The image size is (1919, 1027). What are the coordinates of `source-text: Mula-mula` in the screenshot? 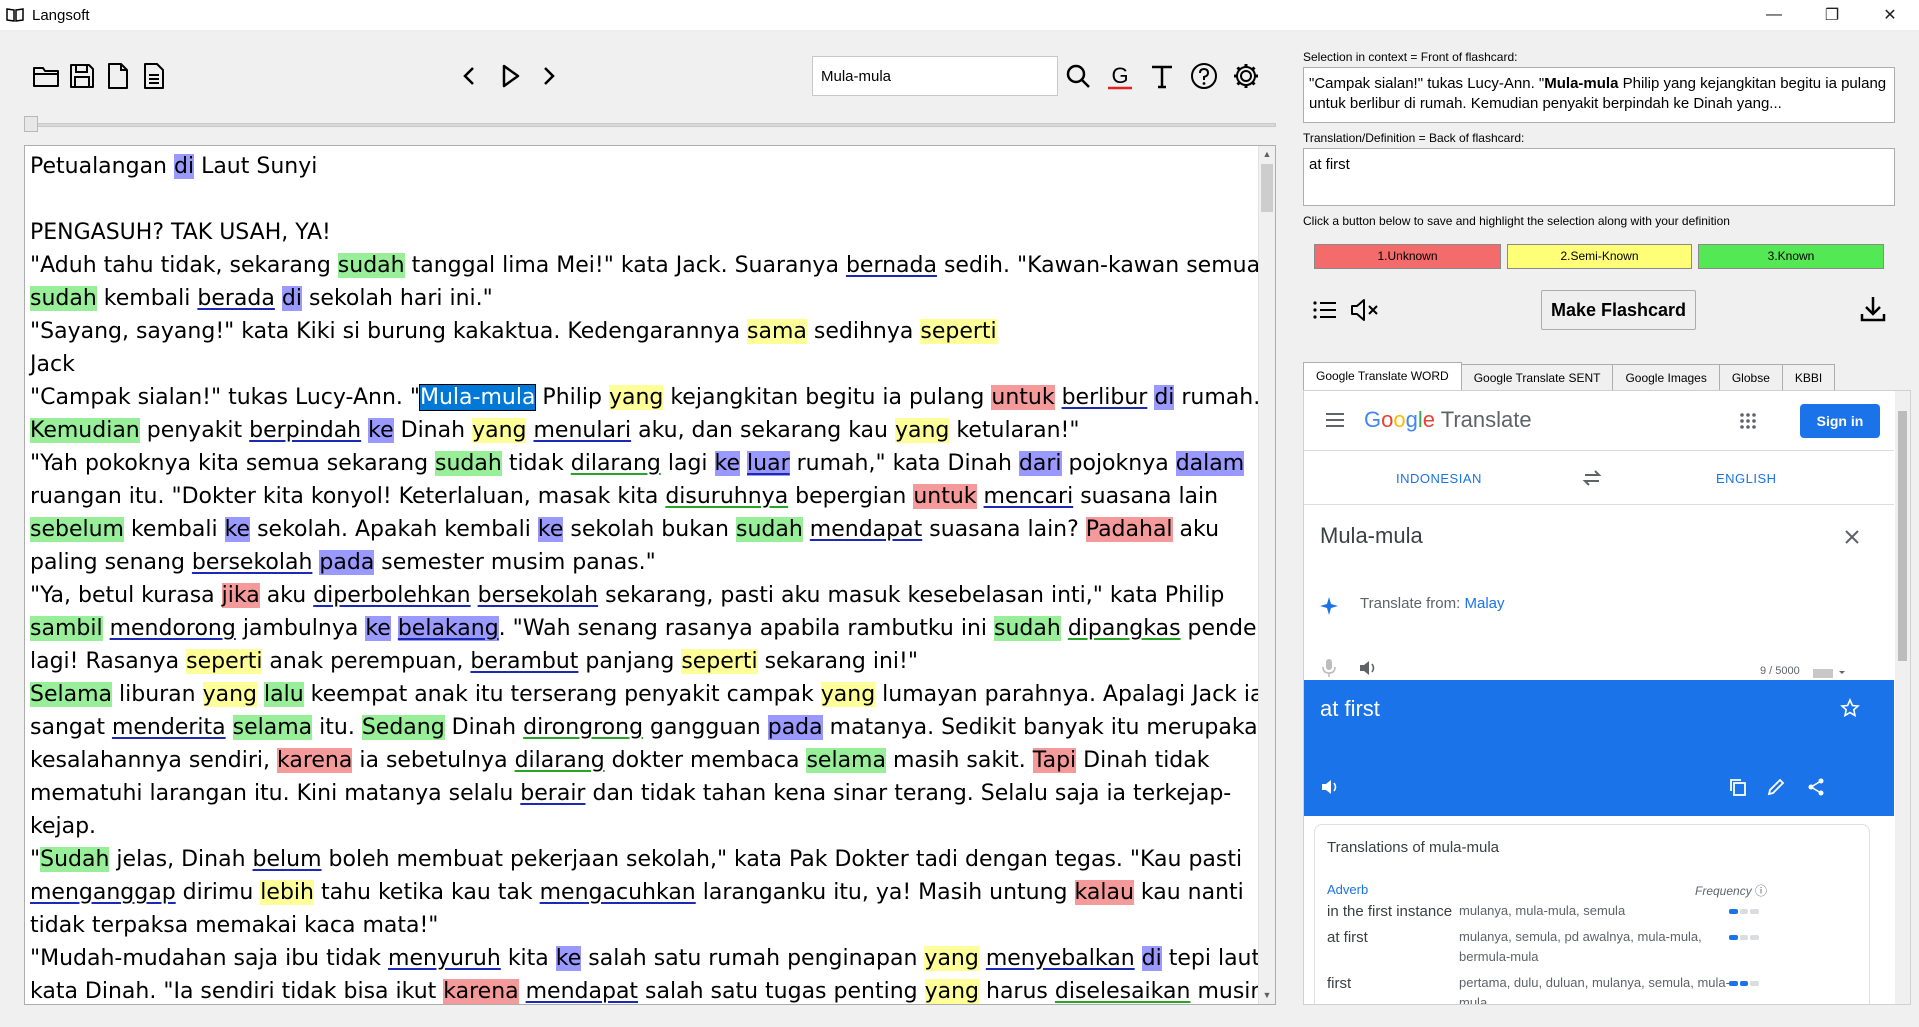 It's located at (1371, 536).